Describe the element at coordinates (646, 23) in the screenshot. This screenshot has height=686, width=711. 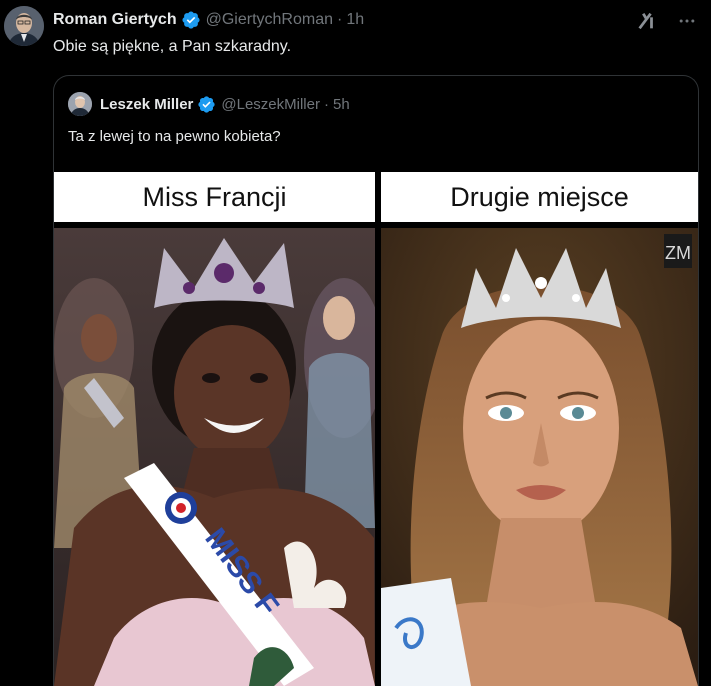
I see `grok-icon` at that location.